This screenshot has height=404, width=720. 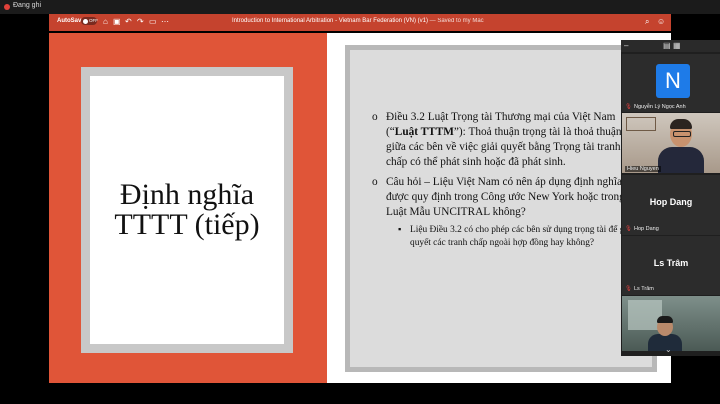 I want to click on gallery-view-icon: ▦, so click(x=677, y=46).